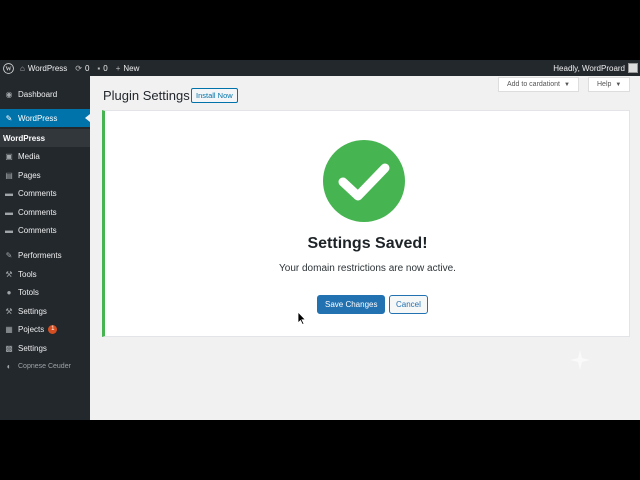 Image resolution: width=640 pixels, height=480 pixels. Describe the element at coordinates (99, 68) in the screenshot. I see `comment-bubble-icon: ▪` at that location.